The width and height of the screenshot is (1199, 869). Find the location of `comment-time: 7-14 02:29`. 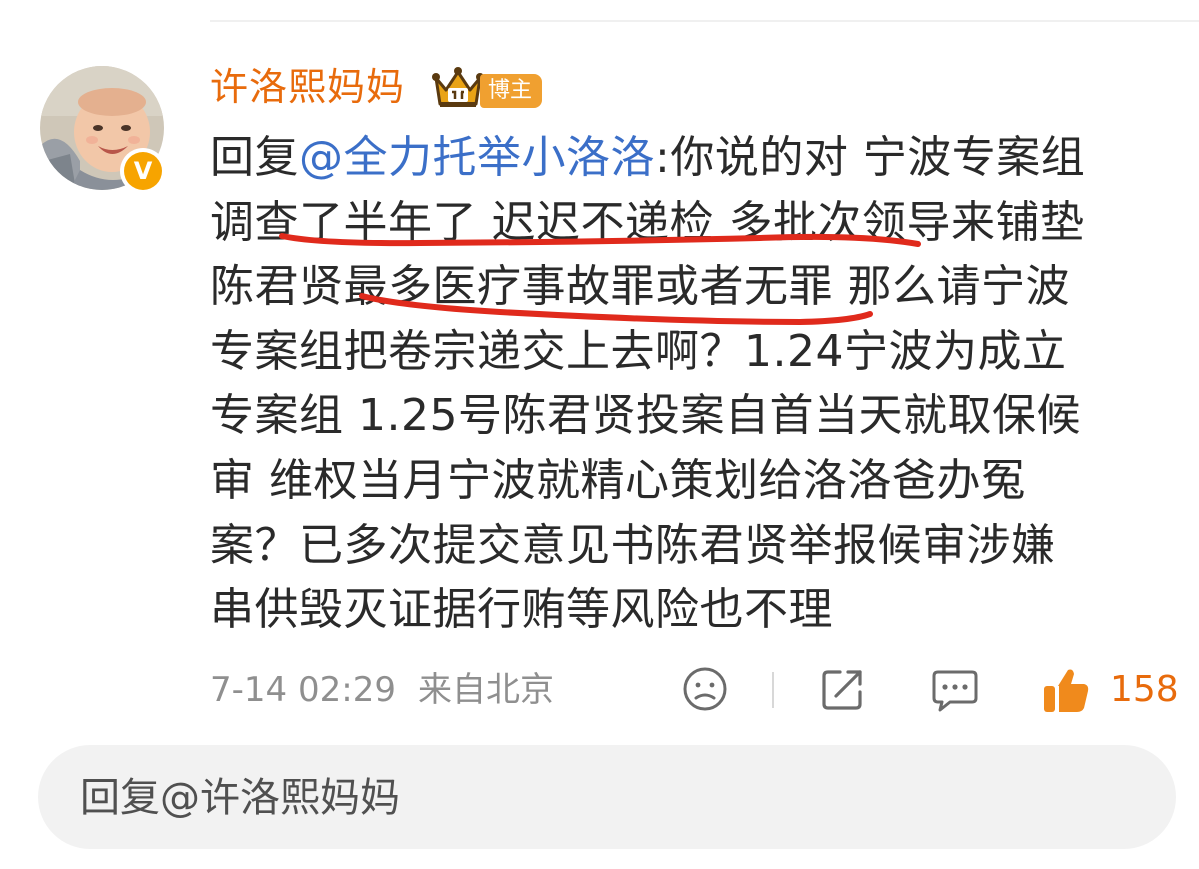

comment-time: 7-14 02:29 is located at coordinates (303, 690).